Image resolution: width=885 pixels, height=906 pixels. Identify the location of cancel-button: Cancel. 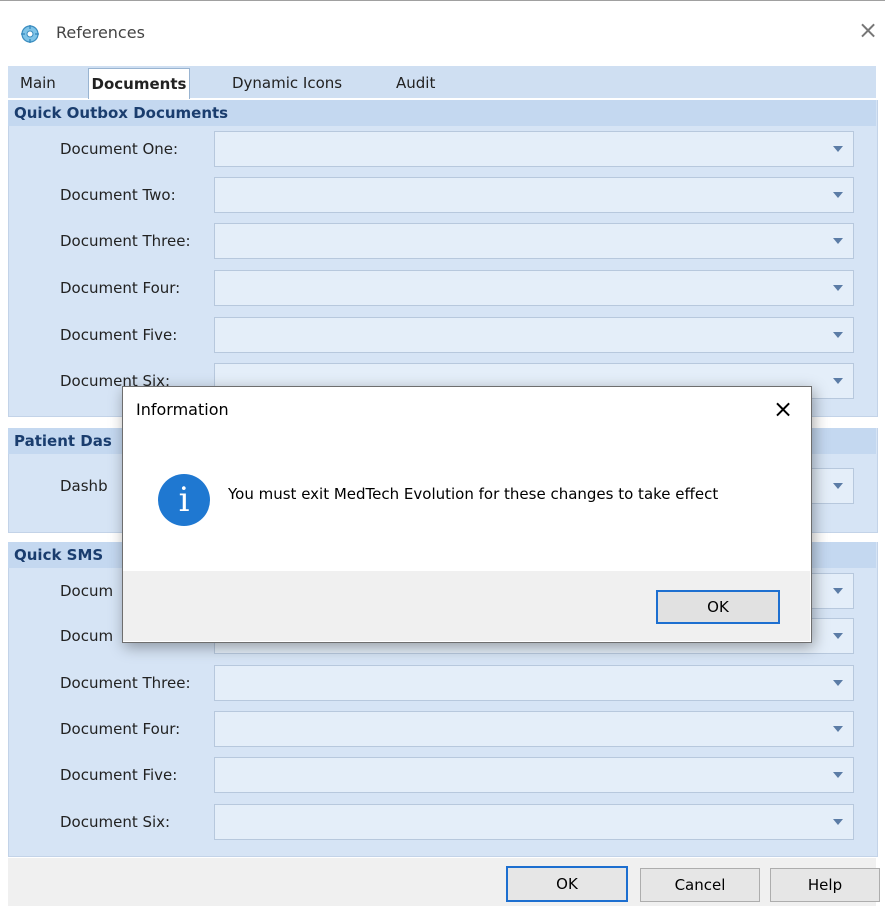
(700, 885).